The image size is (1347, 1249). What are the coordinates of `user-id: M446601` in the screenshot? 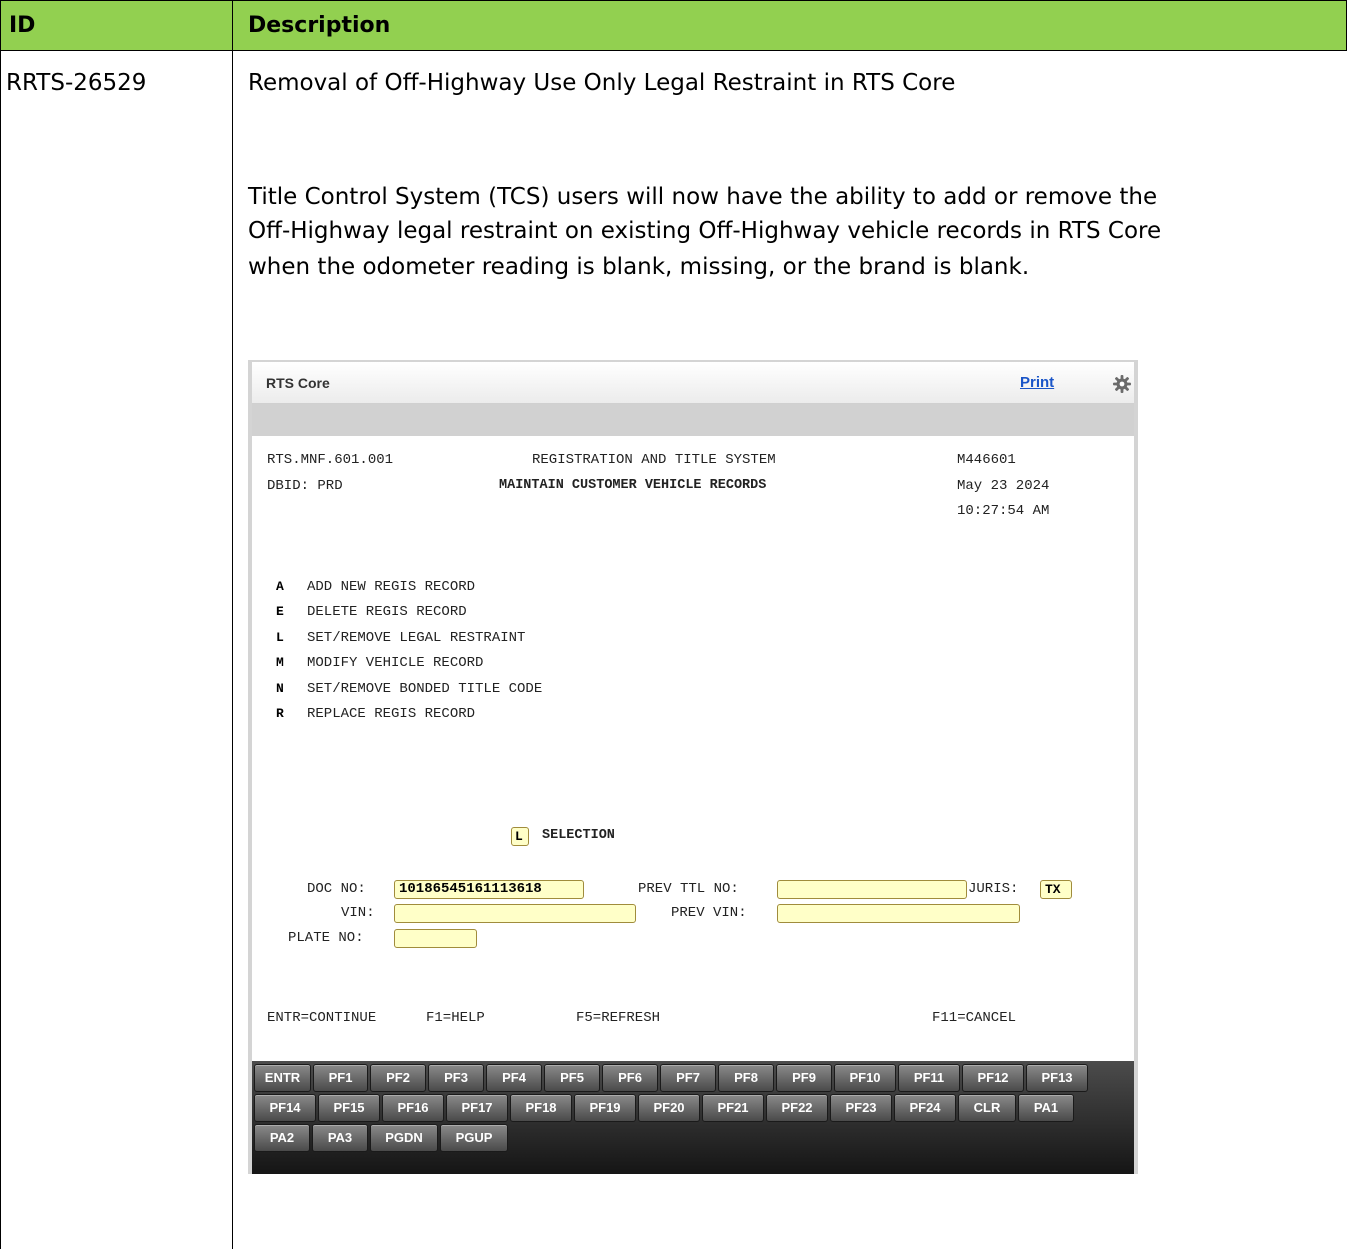 It's located at (986, 460).